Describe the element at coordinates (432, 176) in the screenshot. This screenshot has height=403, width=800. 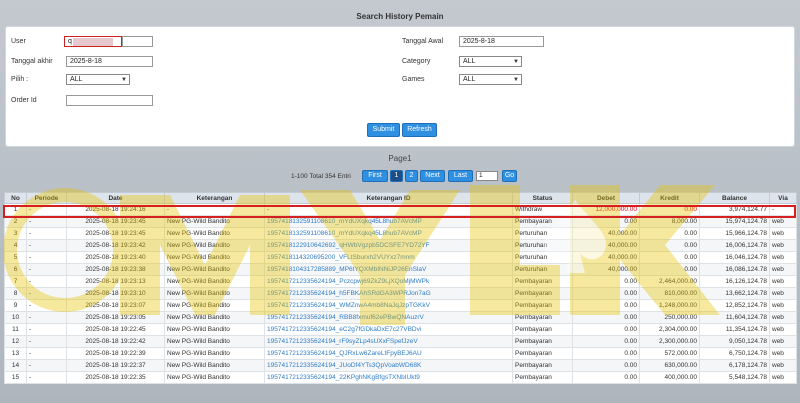
I see `next-page-button: Next` at that location.